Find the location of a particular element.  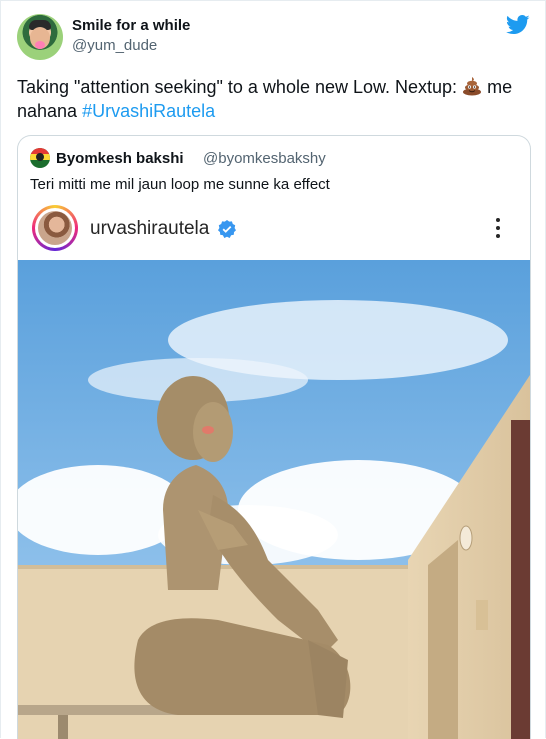

author-avatar is located at coordinates (40, 37).